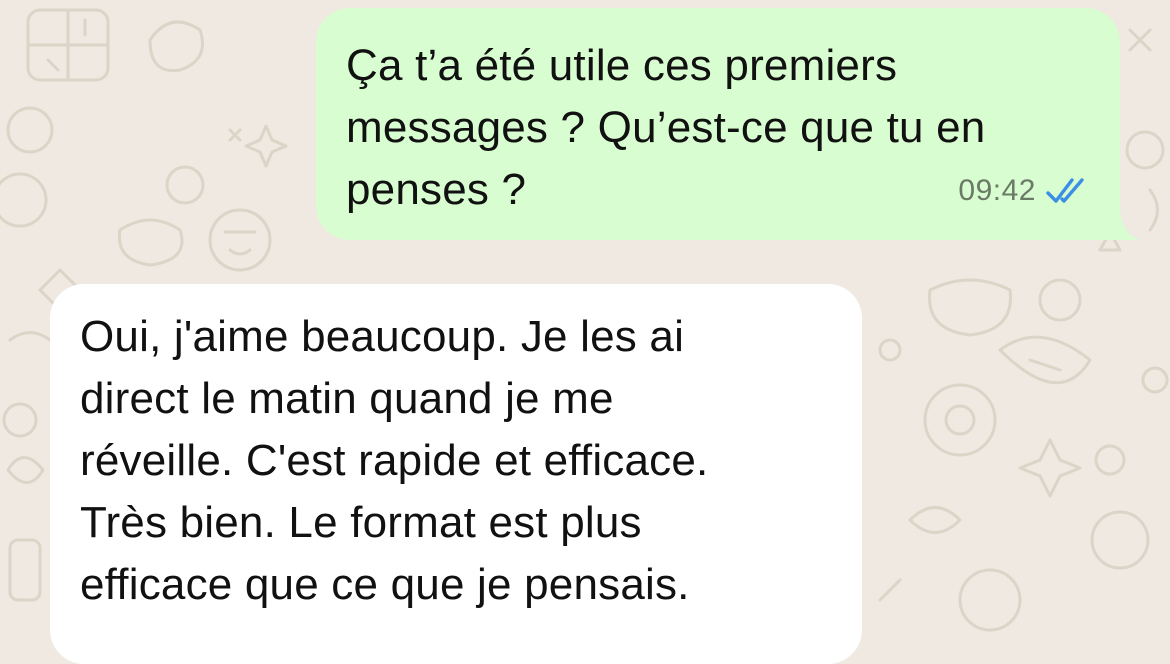  What do you see at coordinates (997, 190) in the screenshot?
I see `message-time: 09:42` at bounding box center [997, 190].